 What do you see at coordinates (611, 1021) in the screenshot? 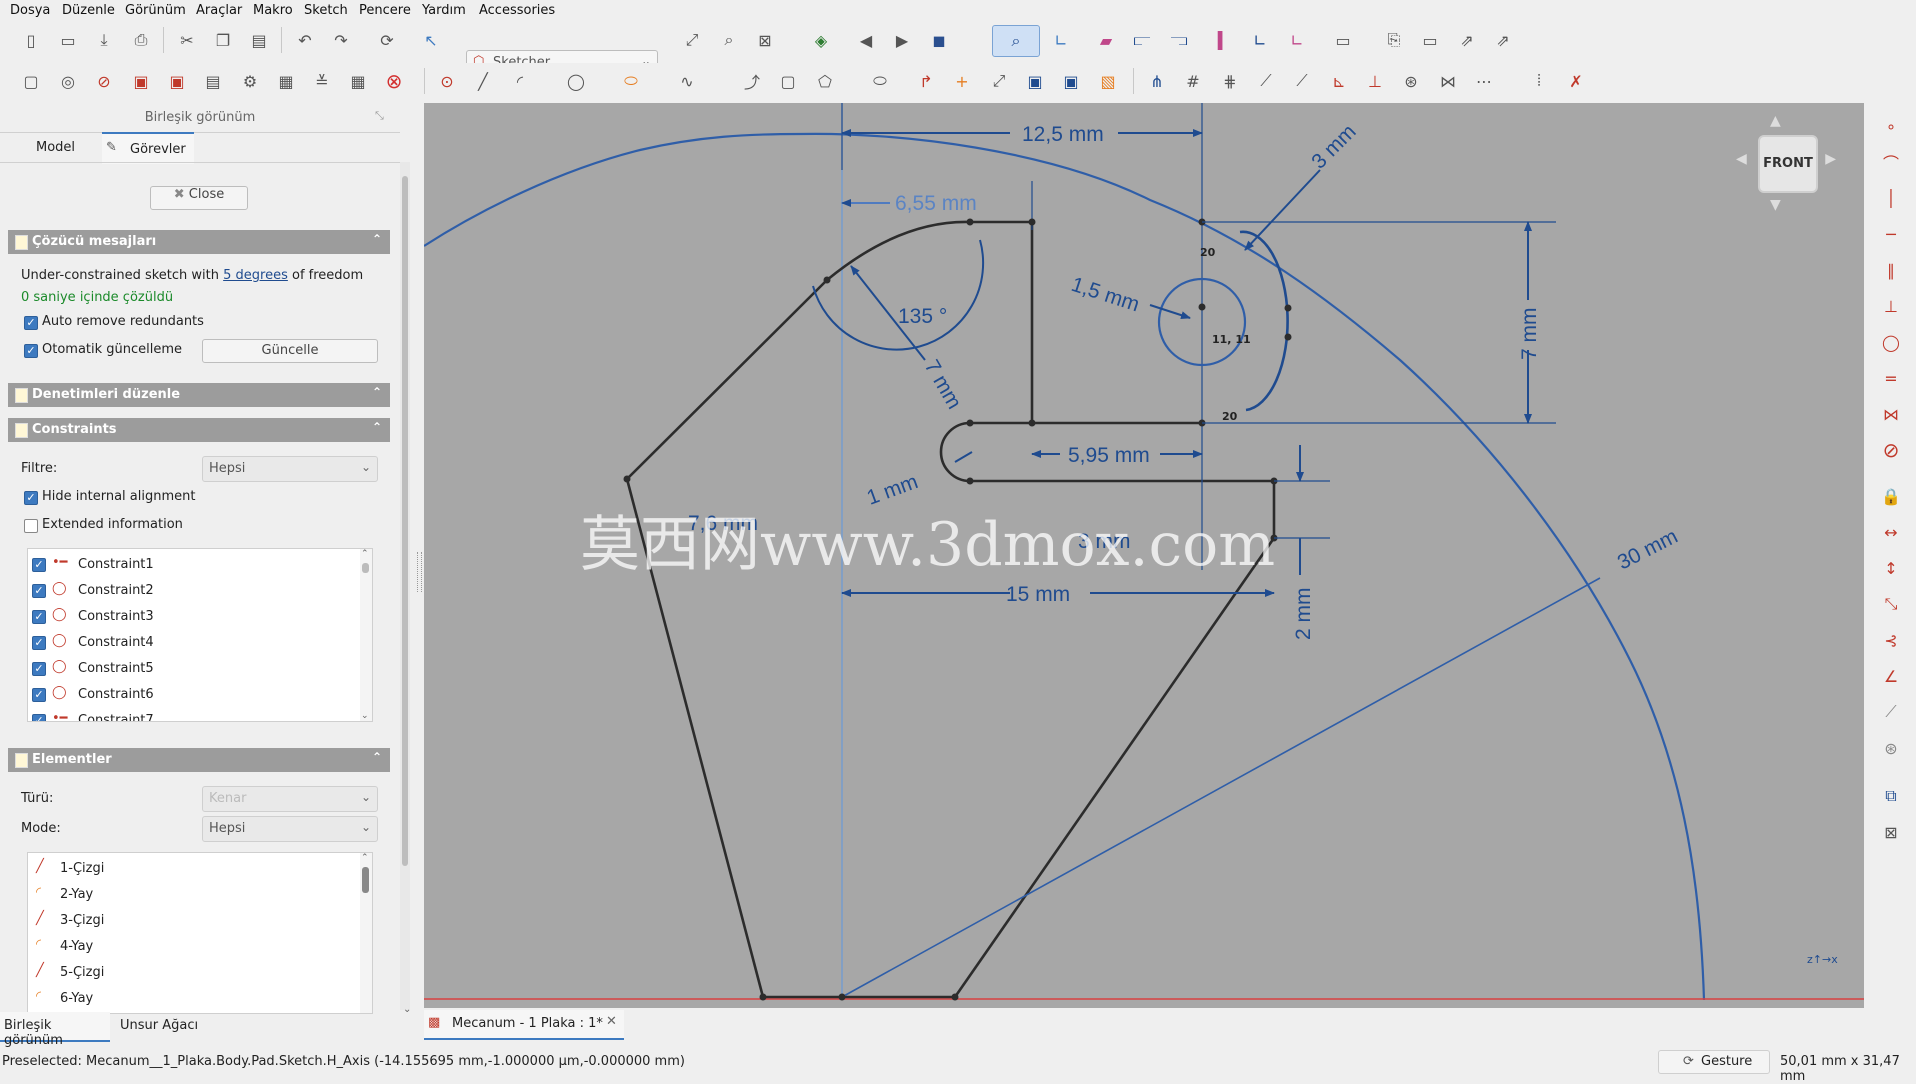
I see `close-tab-icon: ✕` at bounding box center [611, 1021].